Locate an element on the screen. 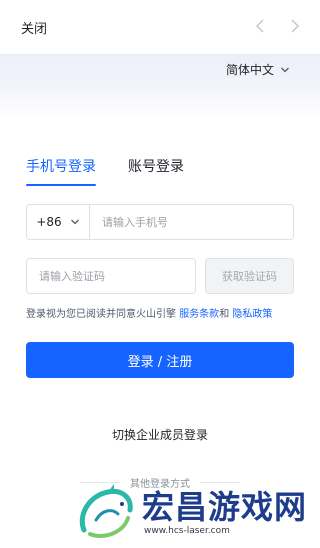 Image resolution: width=320 pixels, height=548 pixels. login-tabs: 手机号登录 账号登录 is located at coordinates (105, 171).